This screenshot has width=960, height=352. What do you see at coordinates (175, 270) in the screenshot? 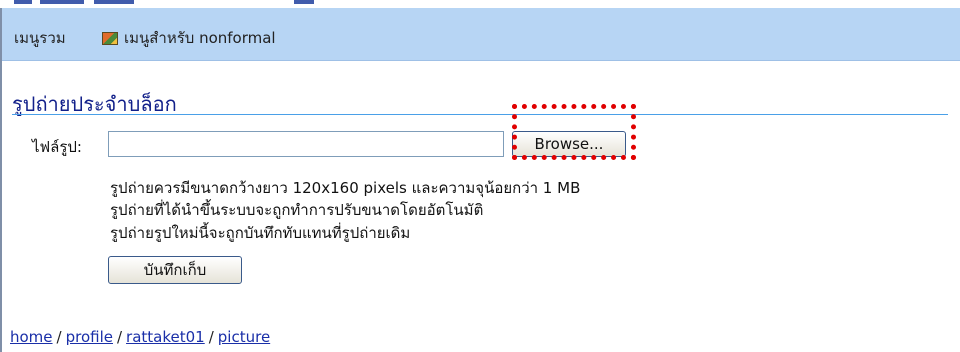
I see `save-button: บันทึกเก็บ` at bounding box center [175, 270].